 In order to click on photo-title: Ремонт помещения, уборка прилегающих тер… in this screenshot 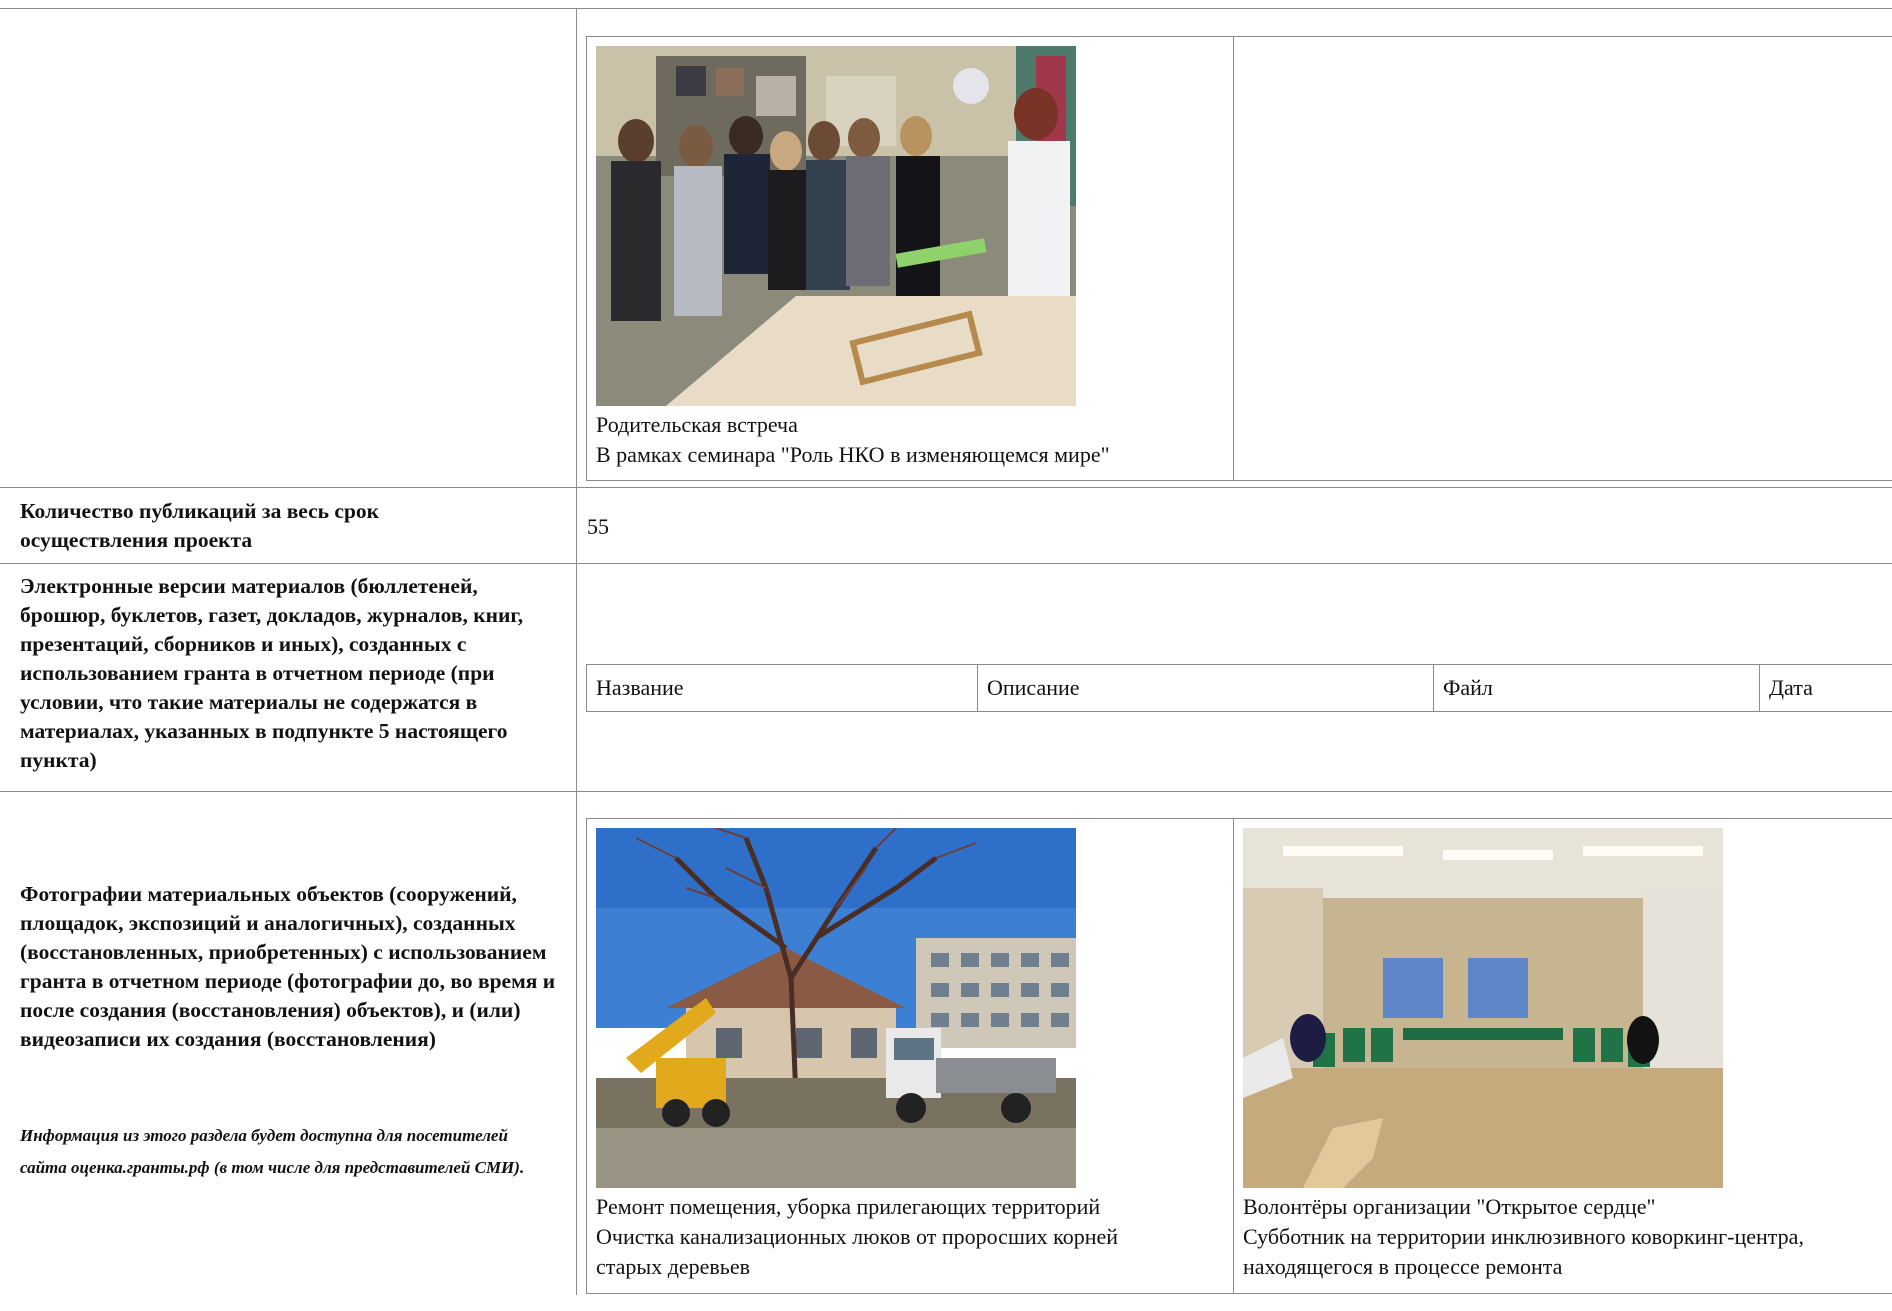, I will do `click(848, 1206)`.